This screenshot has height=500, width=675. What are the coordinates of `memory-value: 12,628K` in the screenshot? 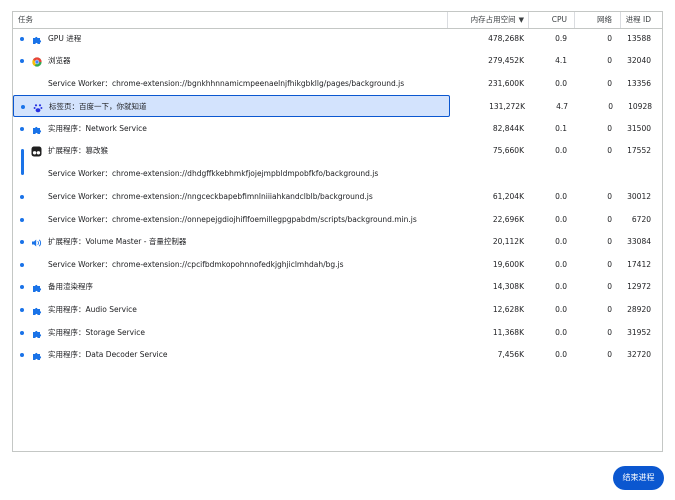 It's located at (508, 309).